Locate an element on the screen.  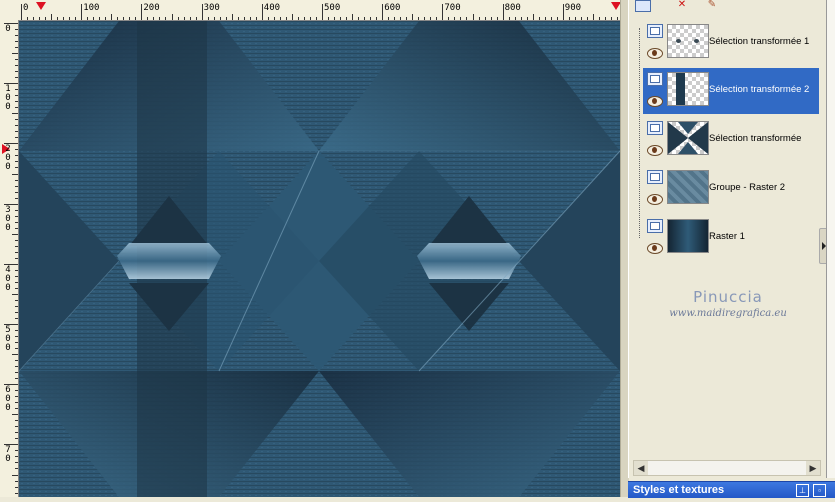
layers-toolbar: ✕ ✎ is located at coordinates (728, 7).